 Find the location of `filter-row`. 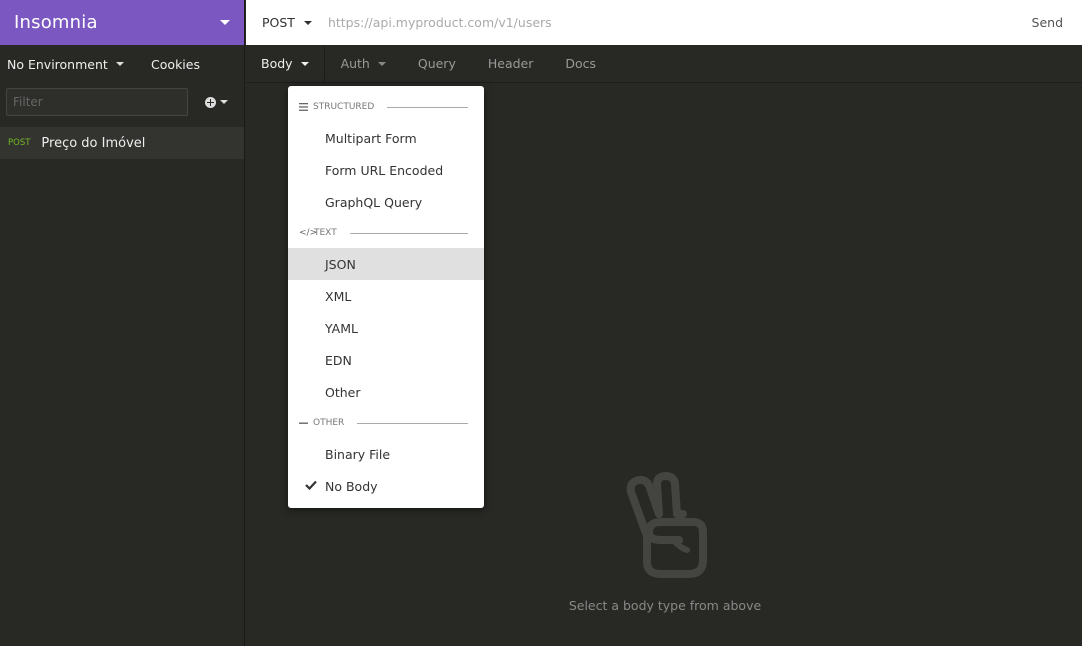

filter-row is located at coordinates (122, 102).